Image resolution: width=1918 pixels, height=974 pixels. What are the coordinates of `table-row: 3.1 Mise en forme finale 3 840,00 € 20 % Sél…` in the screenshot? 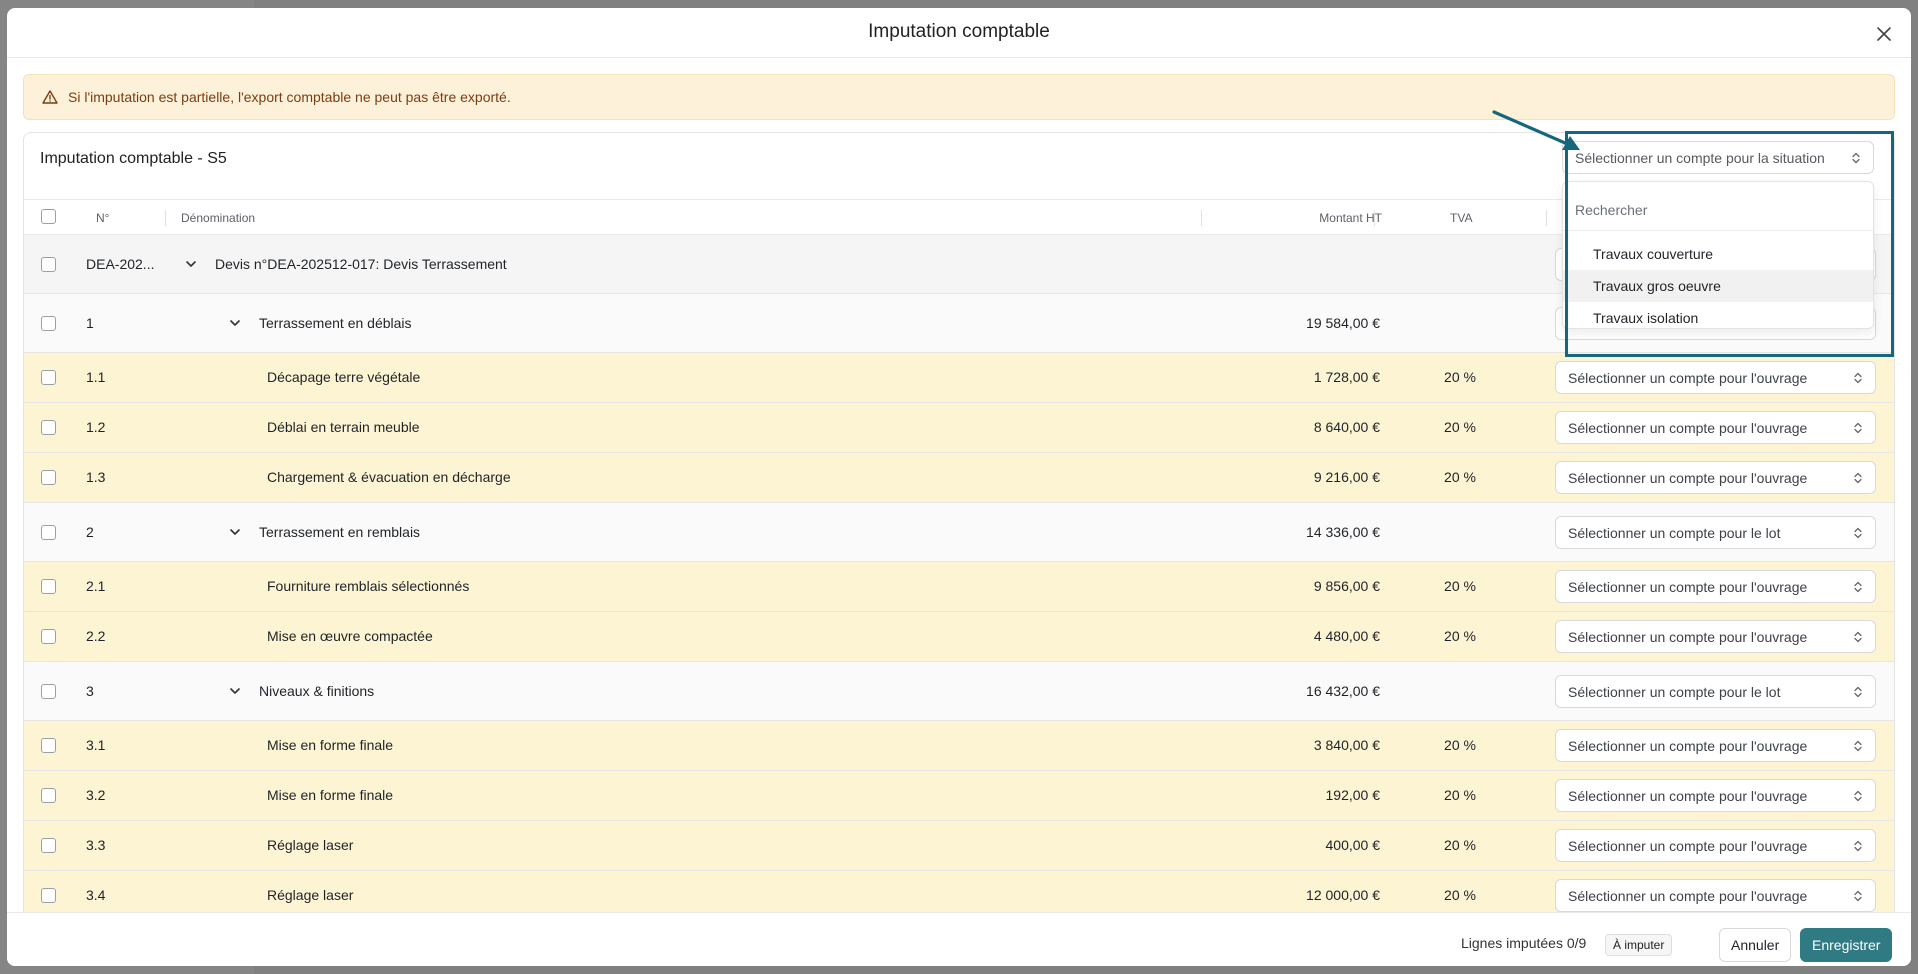 It's located at (959, 746).